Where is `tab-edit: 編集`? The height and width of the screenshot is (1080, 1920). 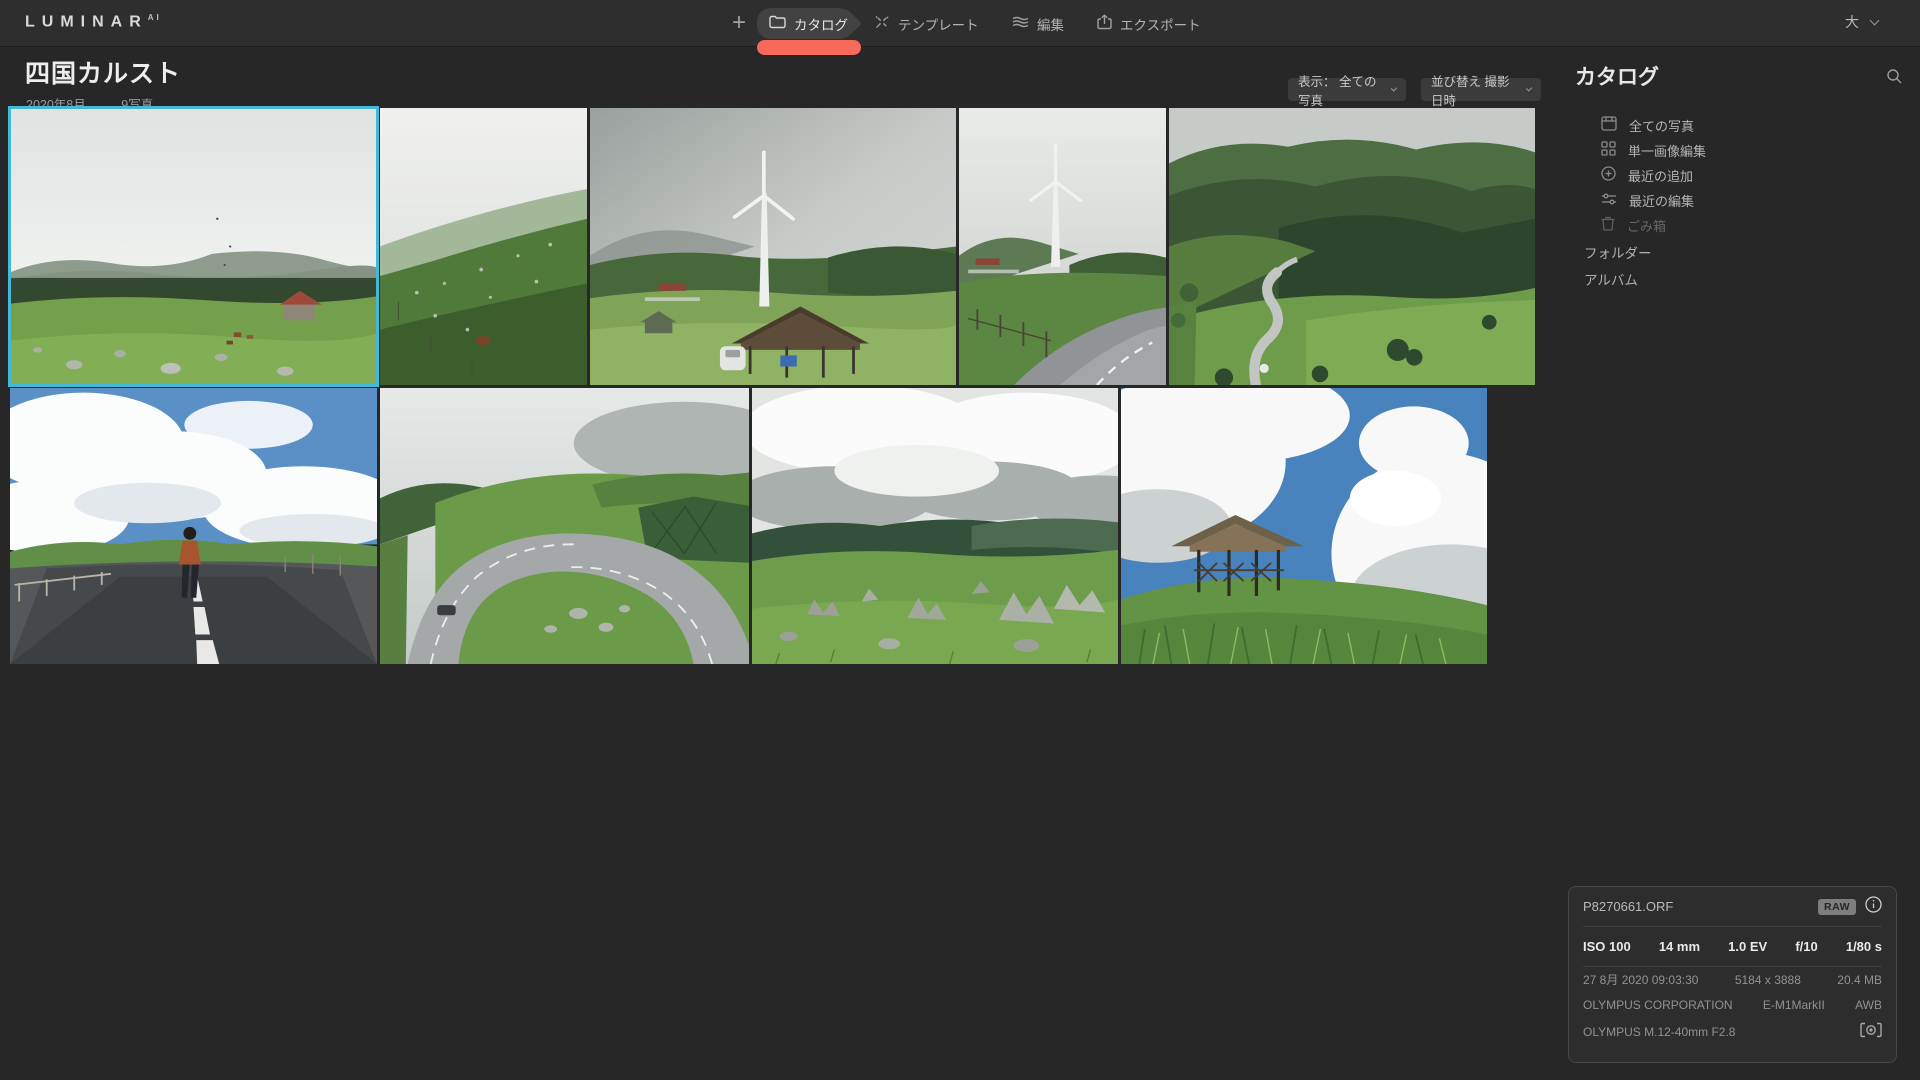
tab-edit: 編集 is located at coordinates (1038, 23).